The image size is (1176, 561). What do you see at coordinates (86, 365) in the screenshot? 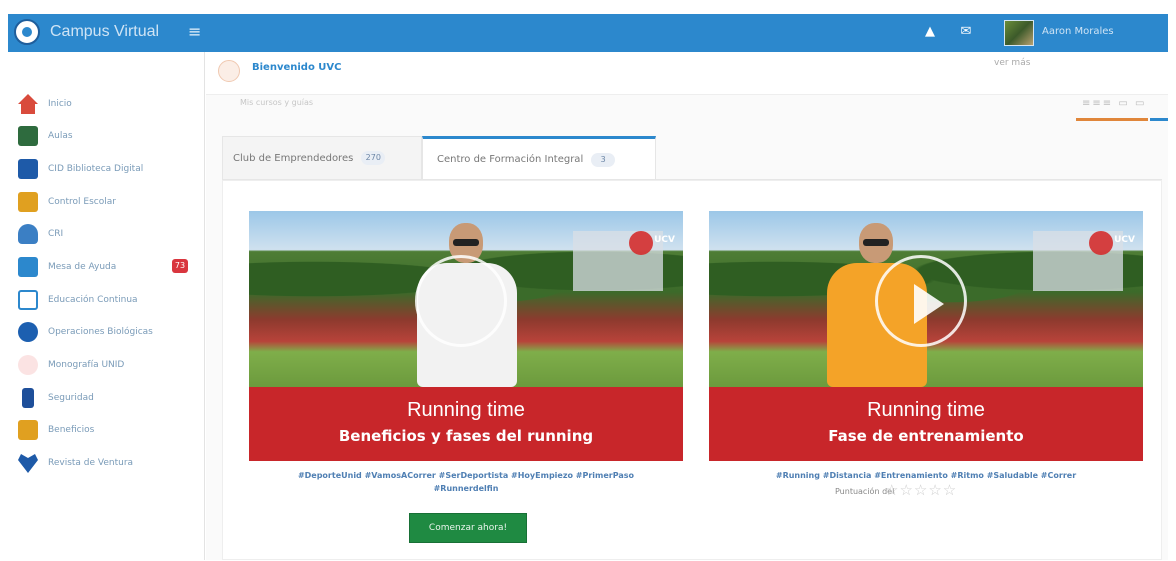
I see `sidebar-item-label: Monografía UNID` at bounding box center [86, 365].